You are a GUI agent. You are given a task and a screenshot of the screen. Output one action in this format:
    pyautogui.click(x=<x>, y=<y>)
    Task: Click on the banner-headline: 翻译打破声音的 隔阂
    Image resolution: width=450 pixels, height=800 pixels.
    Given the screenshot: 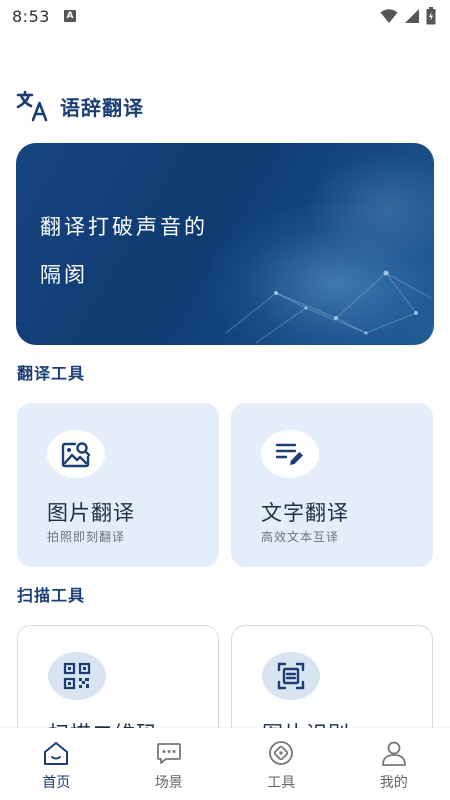 What is the action you would take?
    pyautogui.click(x=140, y=251)
    